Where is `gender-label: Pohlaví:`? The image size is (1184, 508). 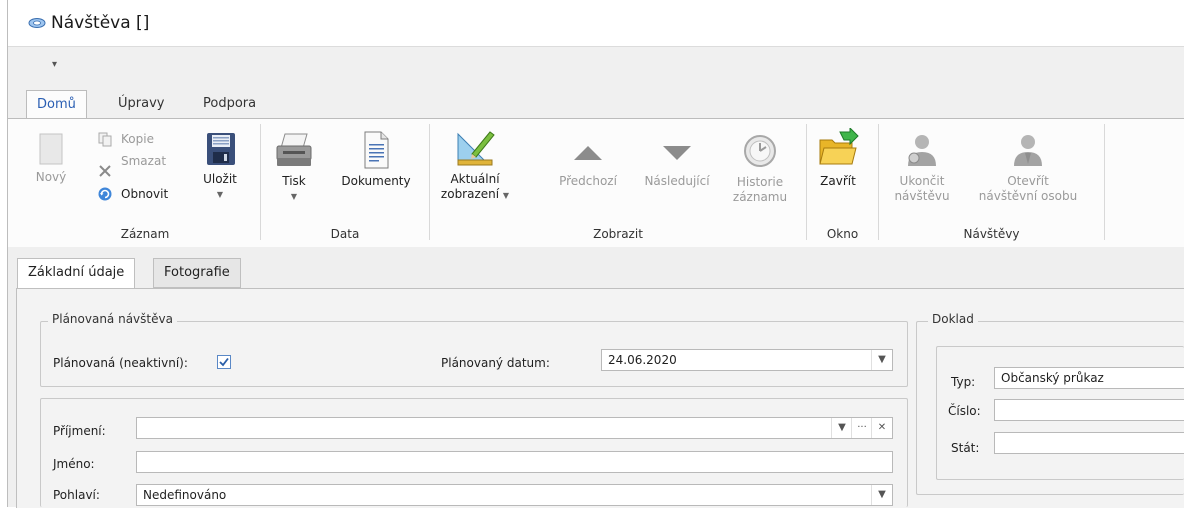
gender-label: Pohlaví: is located at coordinates (76, 495).